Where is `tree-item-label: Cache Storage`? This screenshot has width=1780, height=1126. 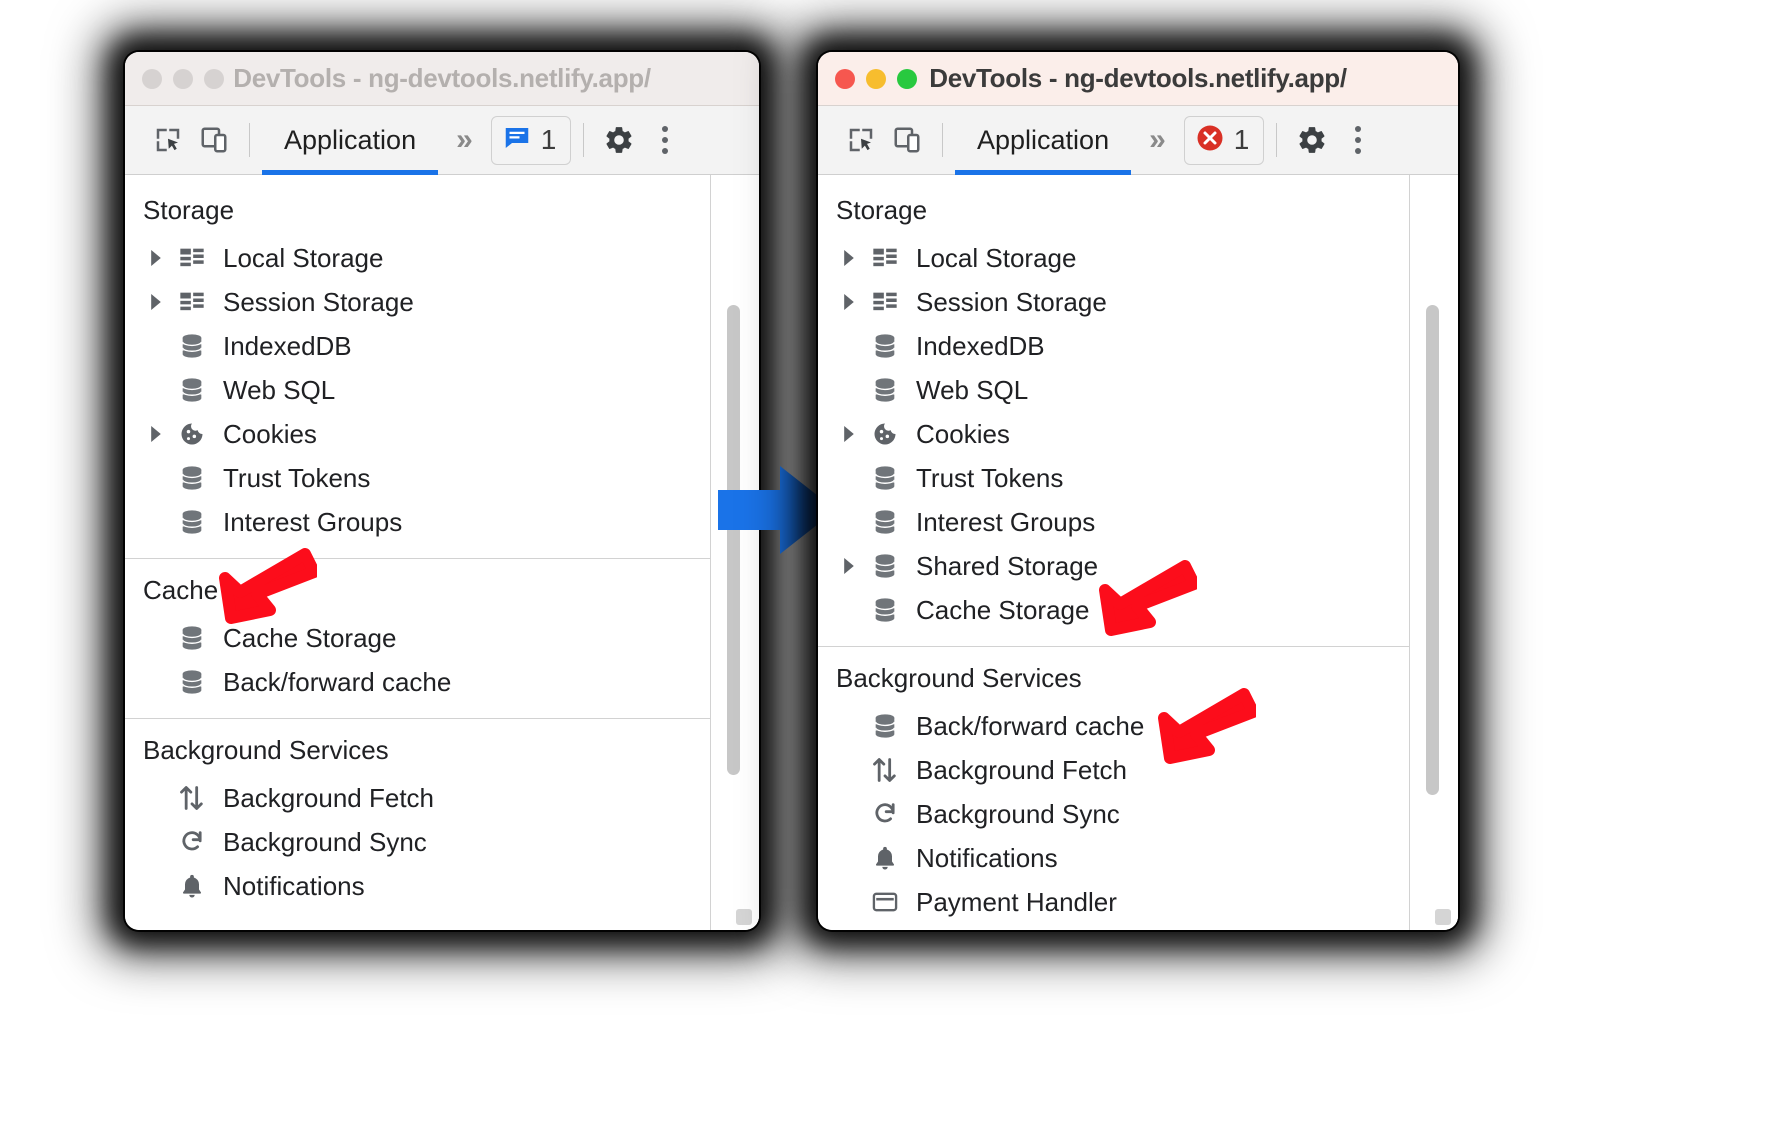
tree-item-label: Cache Storage is located at coordinates (1003, 609).